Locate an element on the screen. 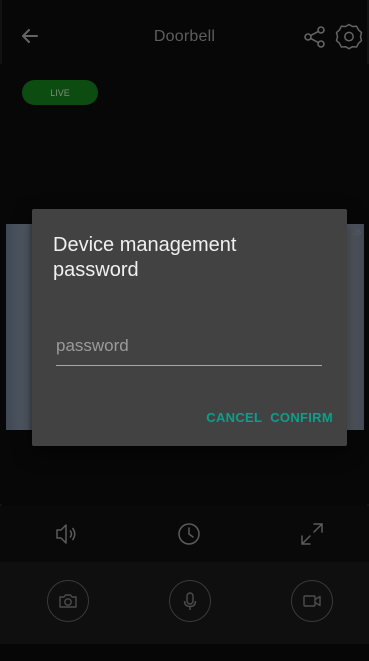 The image size is (369, 661). dialog-title: Device management password is located at coordinates (145, 257).